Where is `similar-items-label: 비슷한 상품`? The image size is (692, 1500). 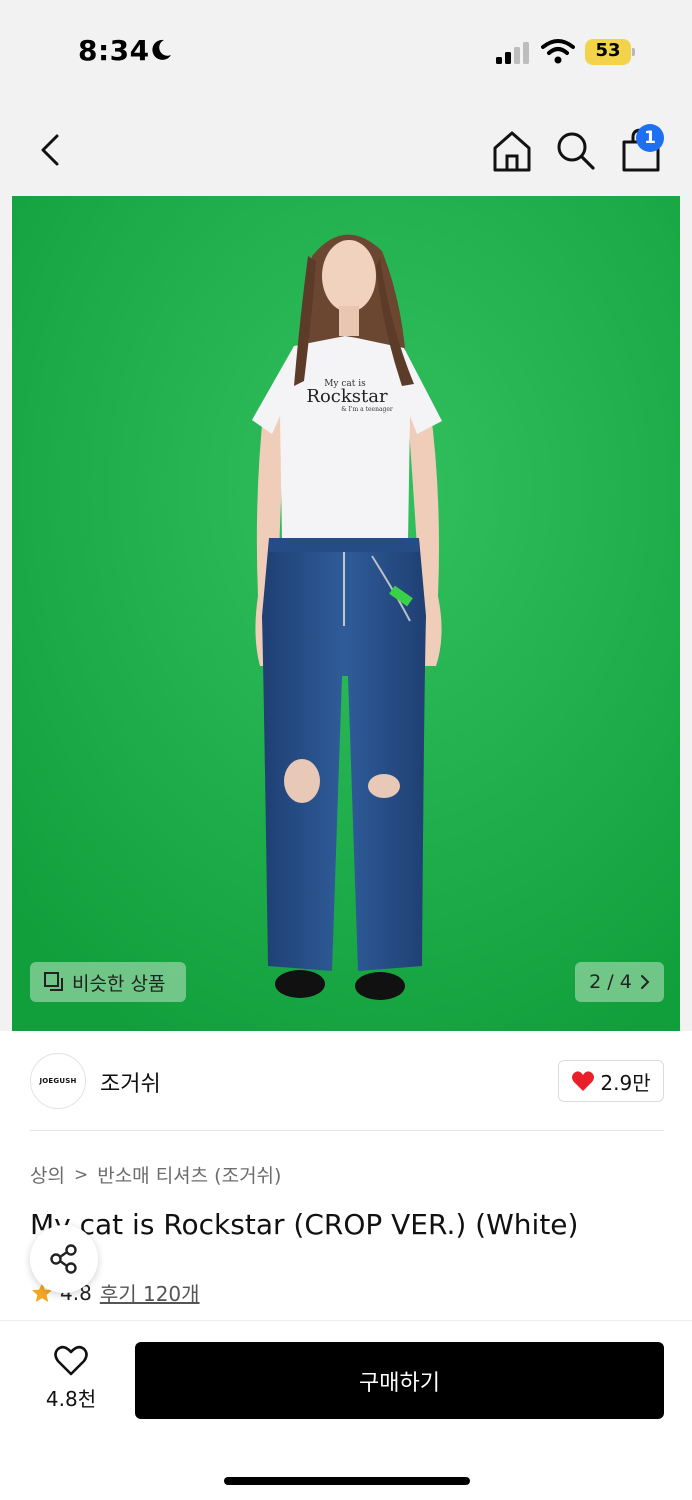 similar-items-label: 비슷한 상품 is located at coordinates (119, 983).